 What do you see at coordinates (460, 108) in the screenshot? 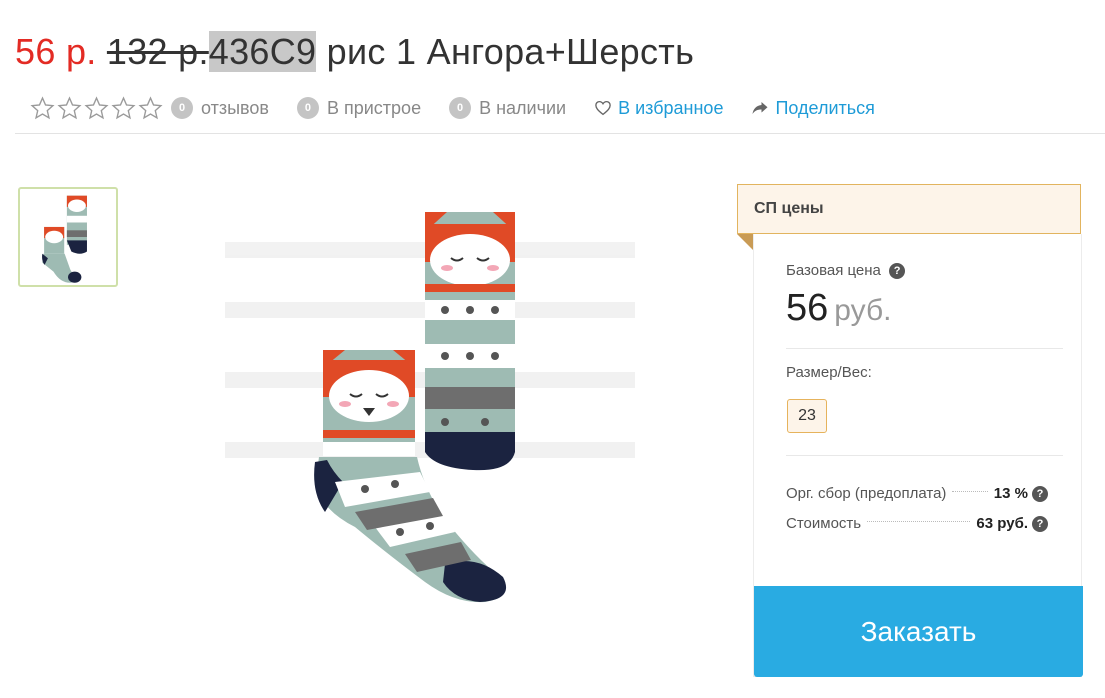
I see `stock-count-badge: 0` at bounding box center [460, 108].